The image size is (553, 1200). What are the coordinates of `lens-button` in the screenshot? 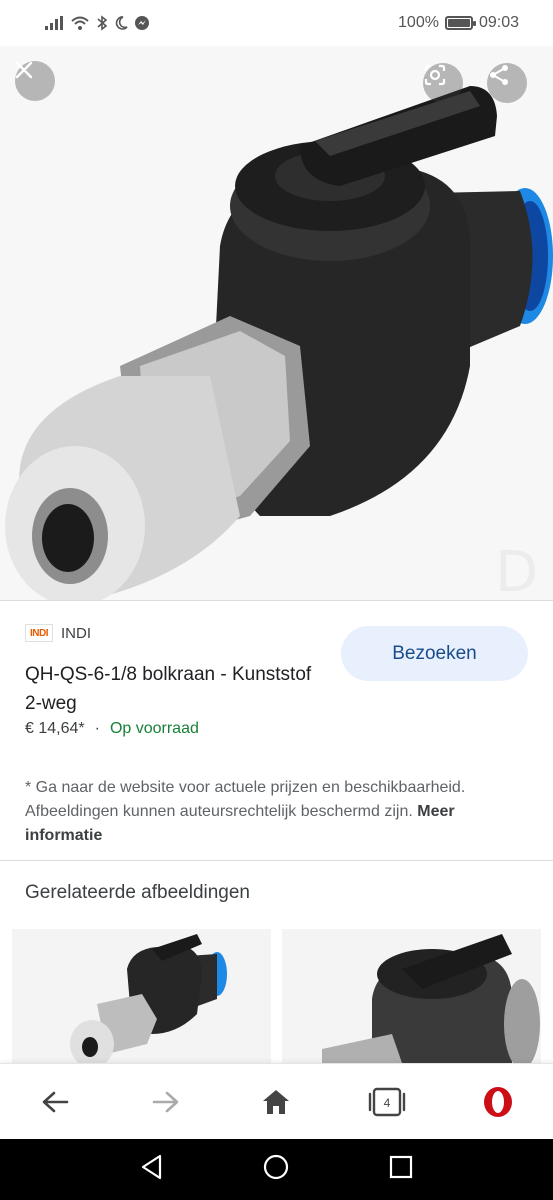 It's located at (443, 83).